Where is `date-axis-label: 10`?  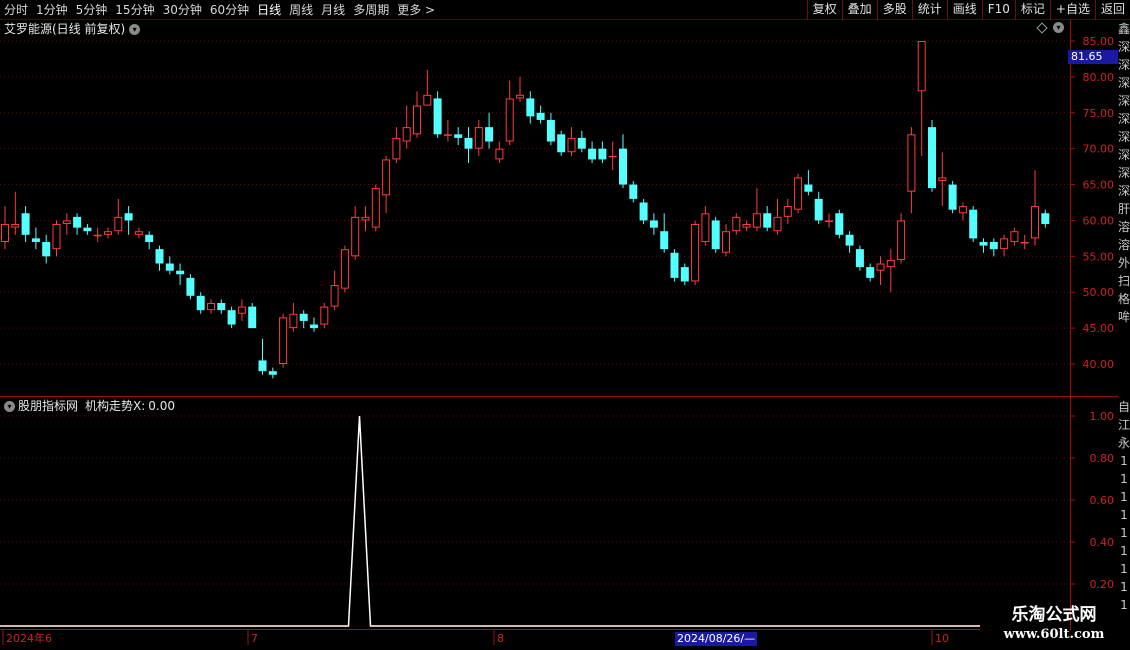 date-axis-label: 10 is located at coordinates (942, 638).